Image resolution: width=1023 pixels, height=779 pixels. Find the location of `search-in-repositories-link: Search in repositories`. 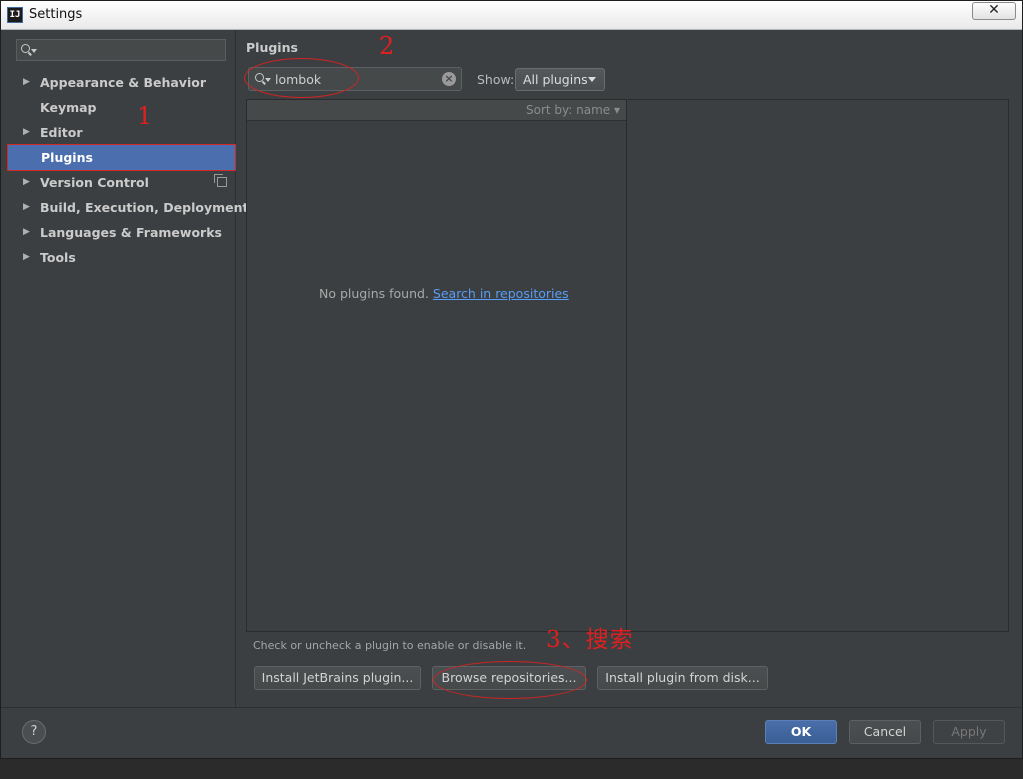

search-in-repositories-link: Search in repositories is located at coordinates (501, 293).